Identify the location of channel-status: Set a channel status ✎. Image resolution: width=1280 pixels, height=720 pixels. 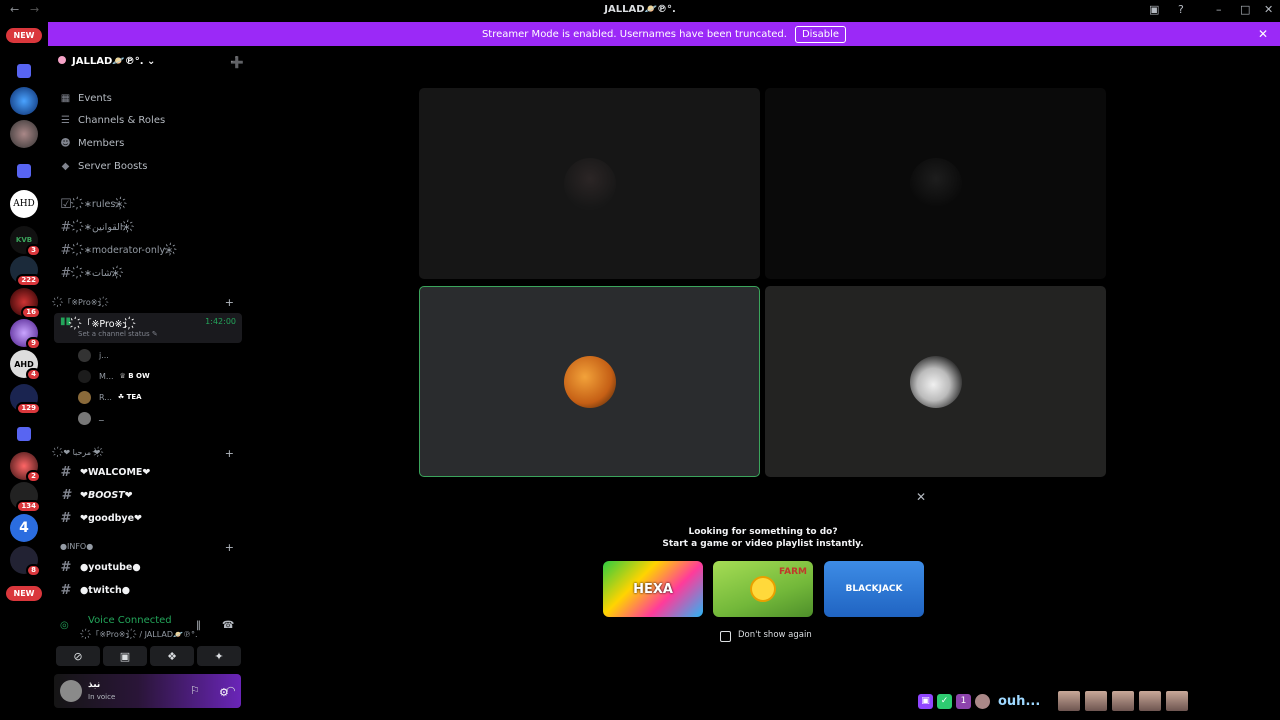
(118, 334).